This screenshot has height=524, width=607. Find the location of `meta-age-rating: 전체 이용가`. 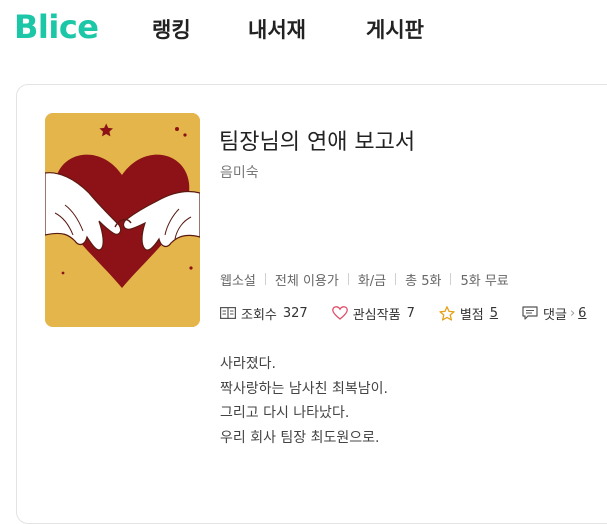

meta-age-rating: 전체 이용가 is located at coordinates (306, 281).